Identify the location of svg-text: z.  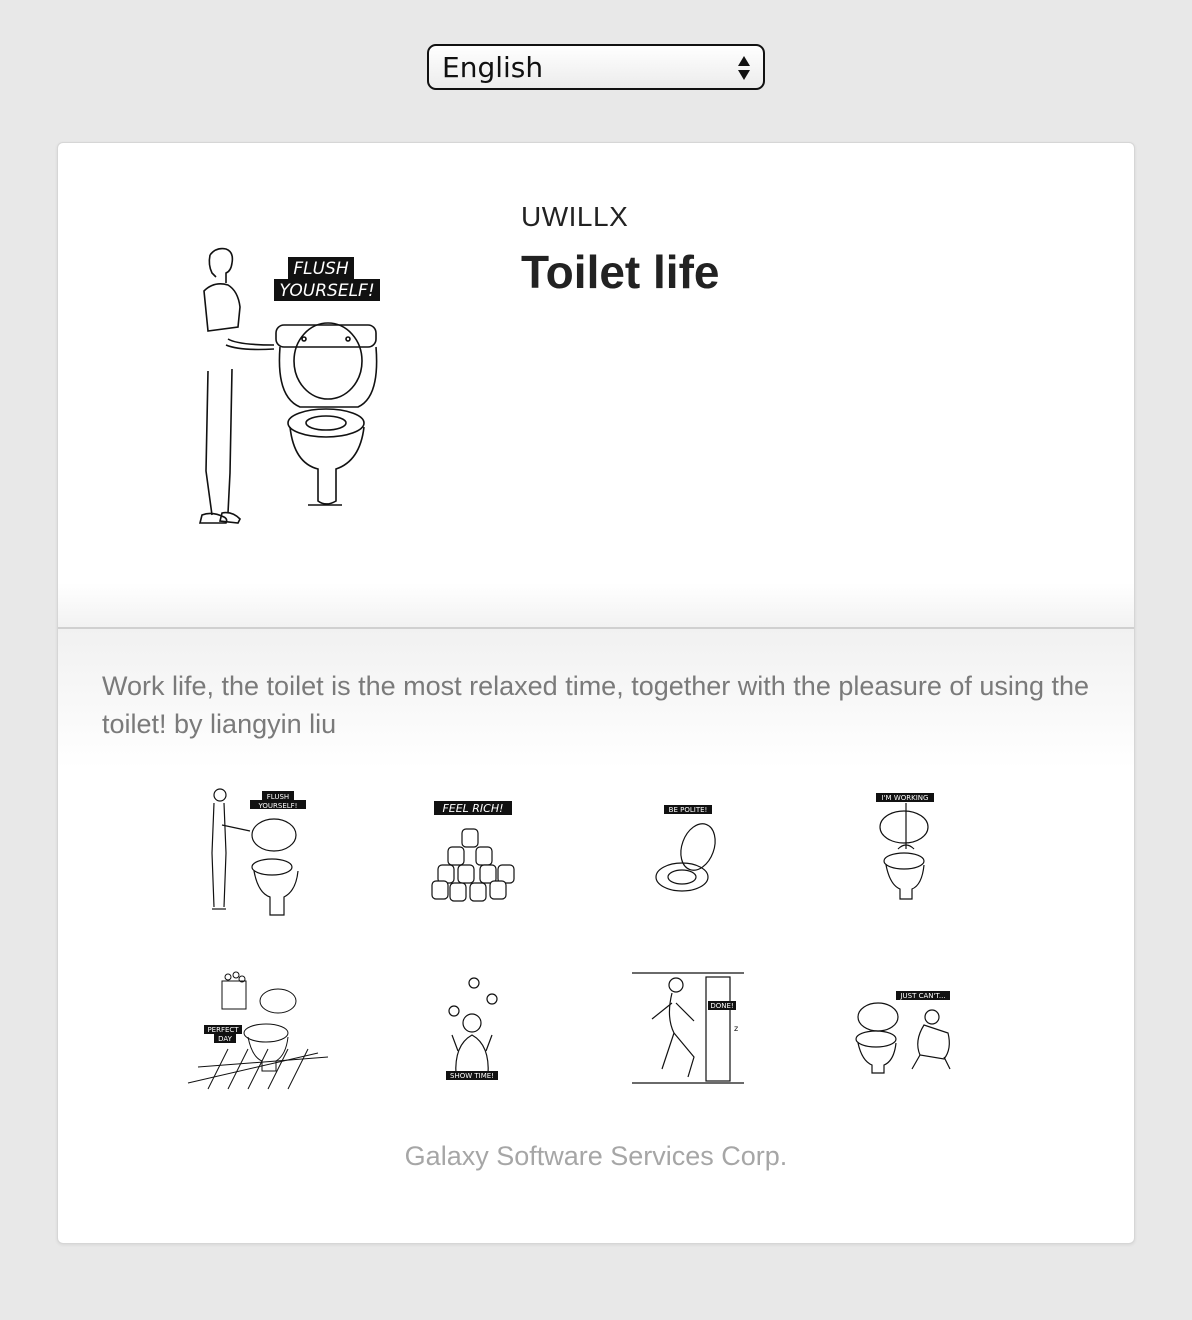
(736, 1028).